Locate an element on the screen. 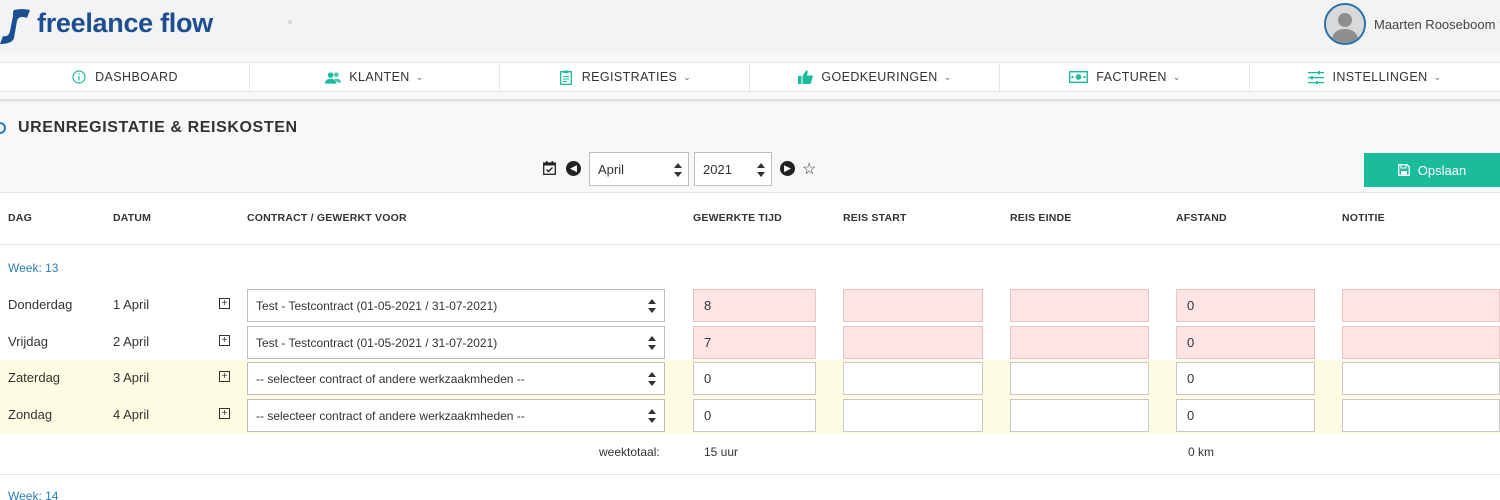 The image size is (1500, 500). nav-klanten: KLANTEN ⌄ is located at coordinates (375, 77).